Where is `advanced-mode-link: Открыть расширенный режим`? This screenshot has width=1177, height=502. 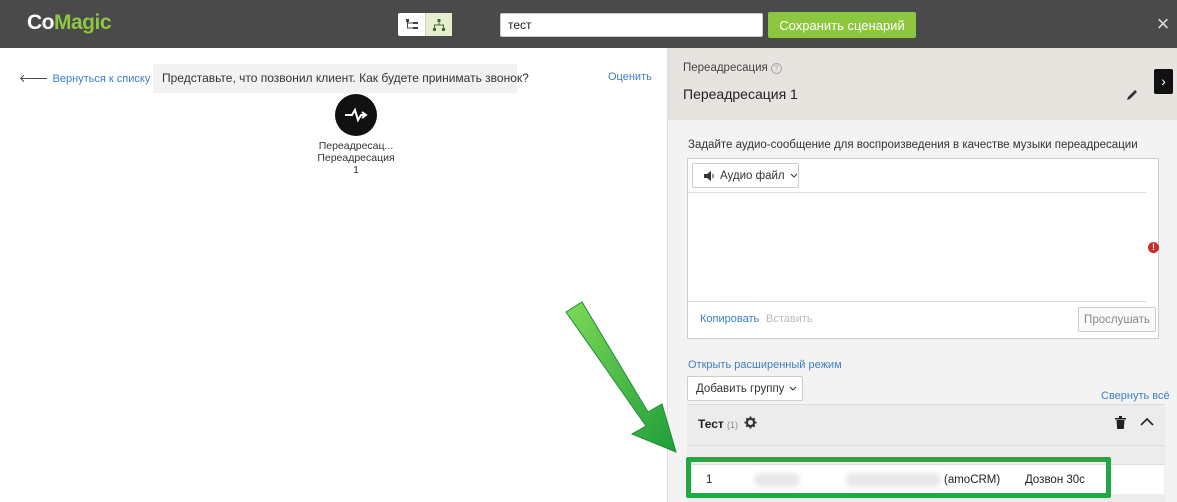 advanced-mode-link: Открыть расширенный режим is located at coordinates (765, 365).